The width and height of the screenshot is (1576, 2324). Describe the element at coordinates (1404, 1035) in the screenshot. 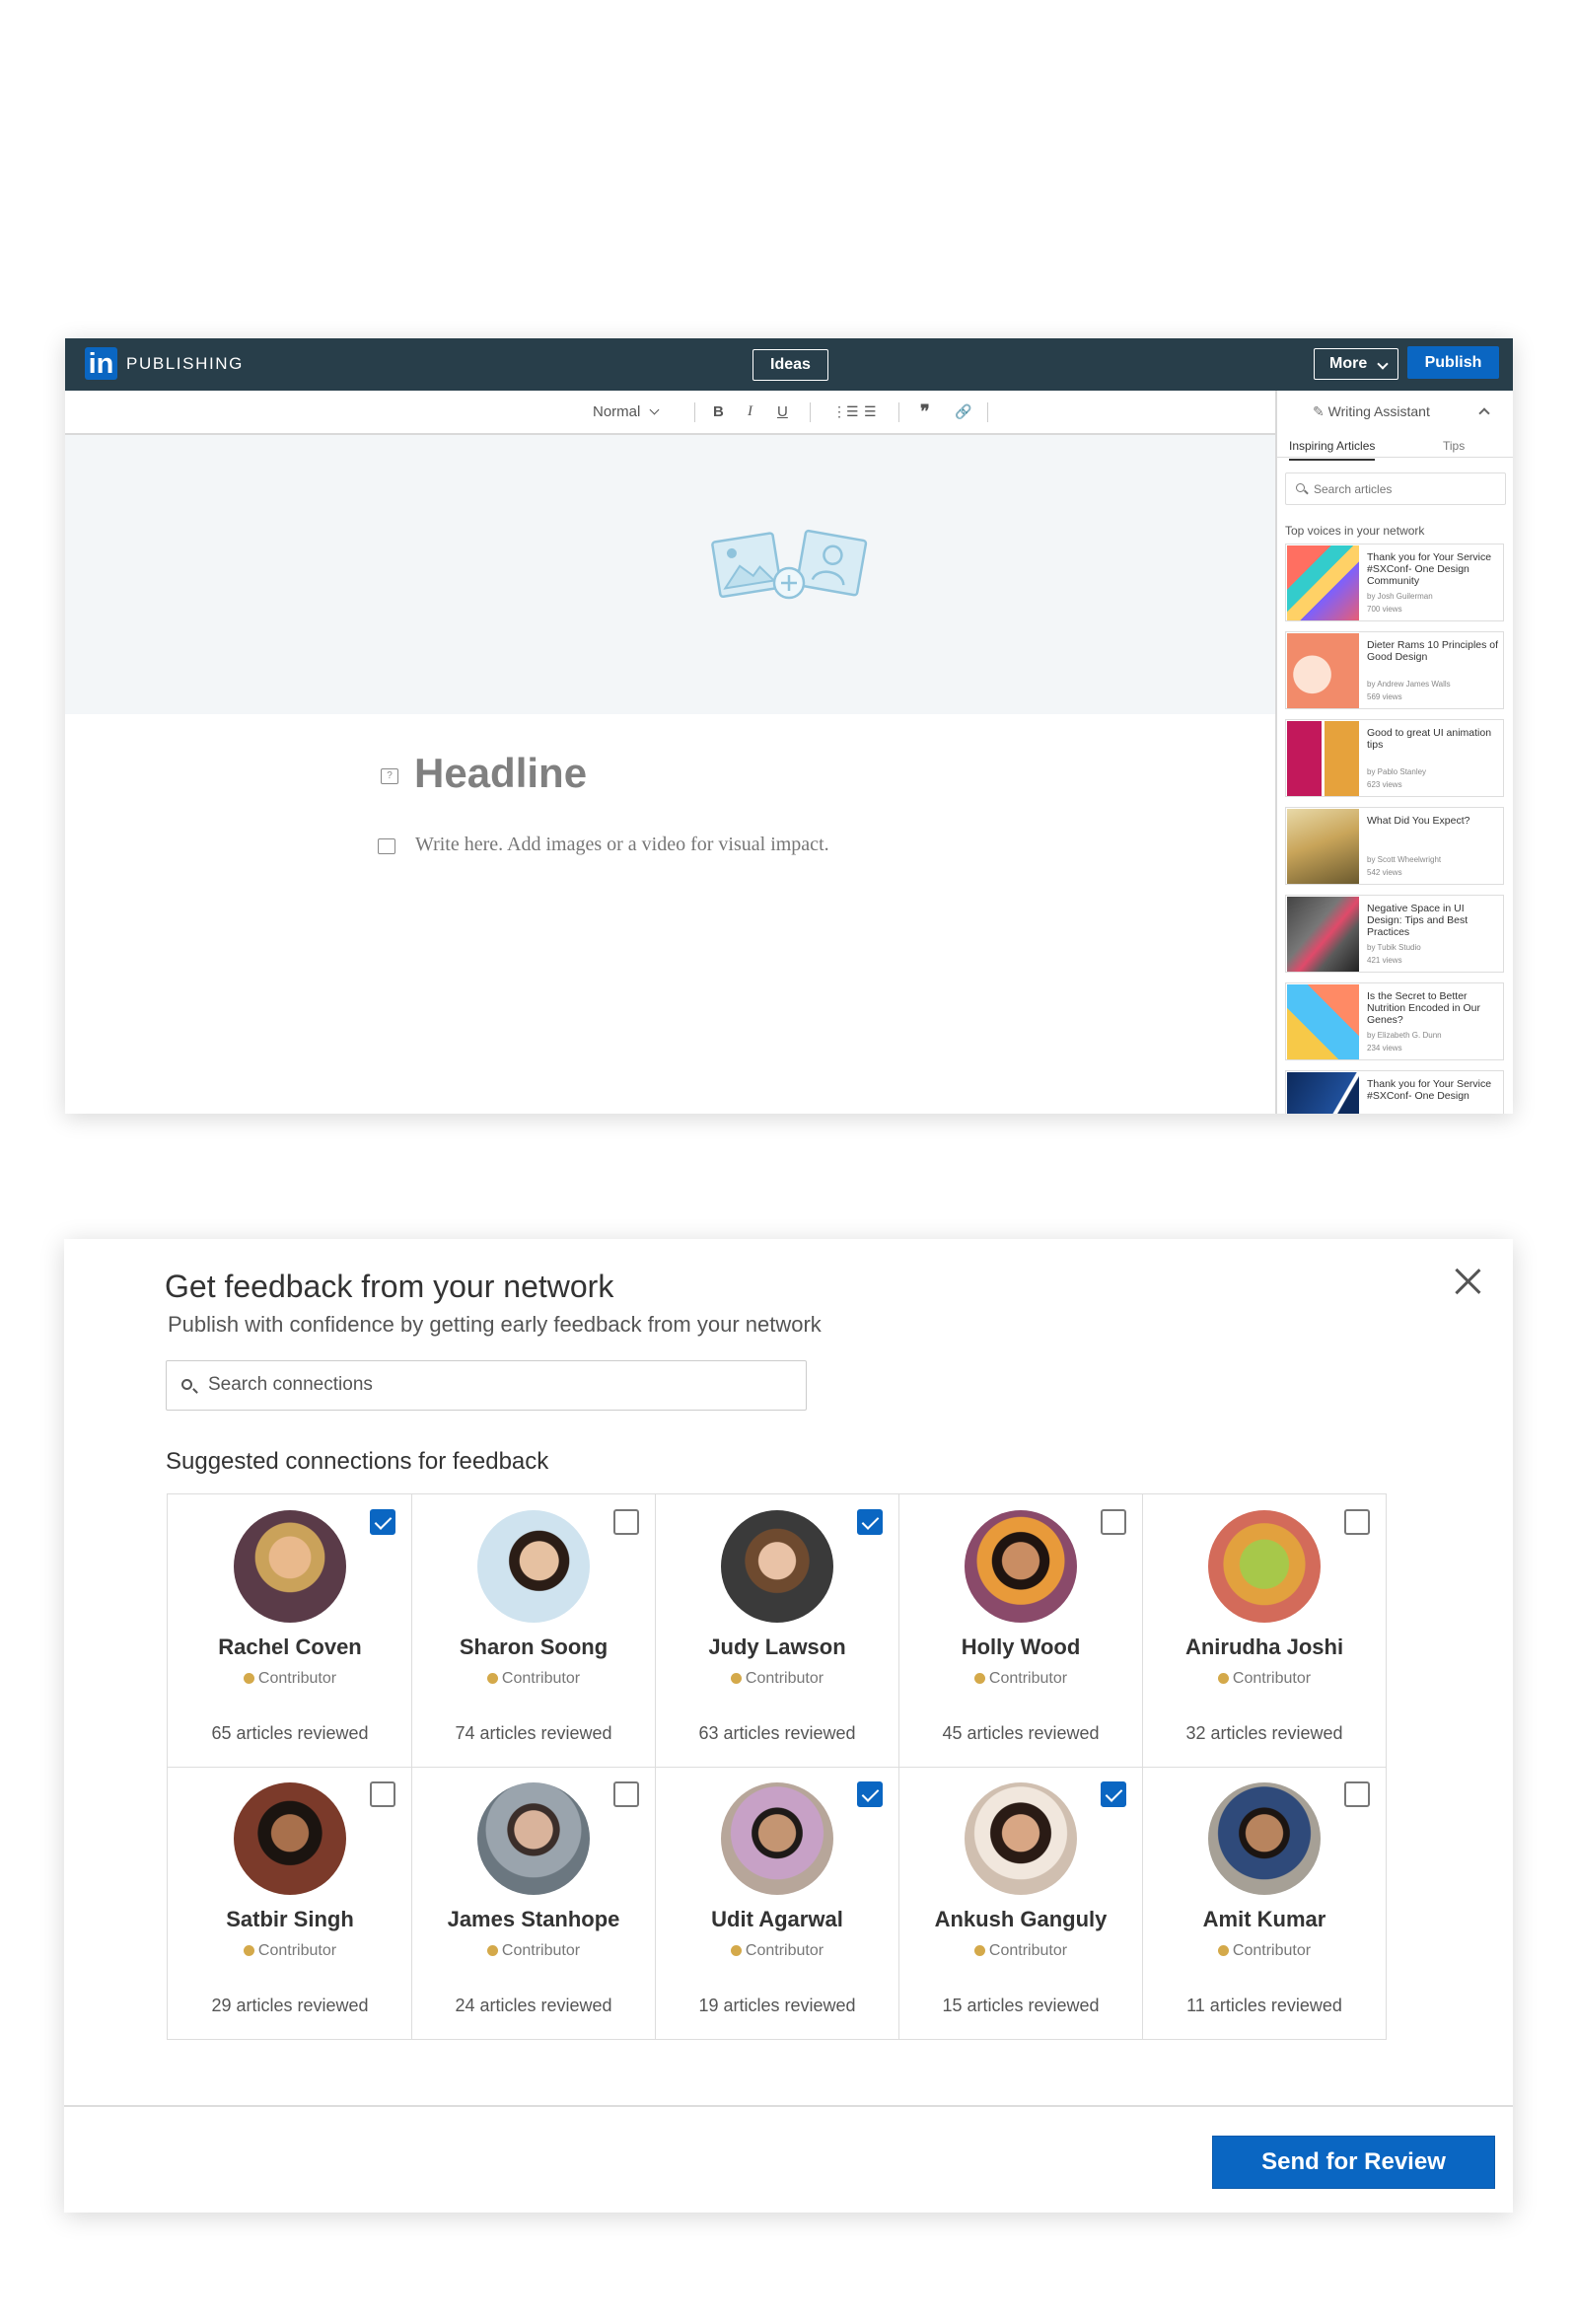

I see `article-author: by Elizabeth G. Dunn` at that location.